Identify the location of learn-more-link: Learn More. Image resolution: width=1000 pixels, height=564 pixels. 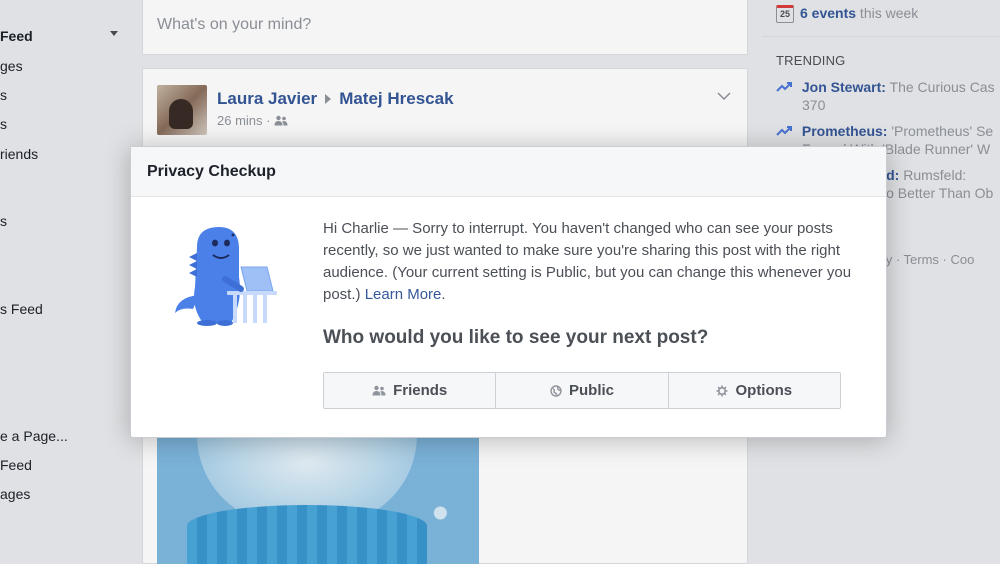
(403, 294).